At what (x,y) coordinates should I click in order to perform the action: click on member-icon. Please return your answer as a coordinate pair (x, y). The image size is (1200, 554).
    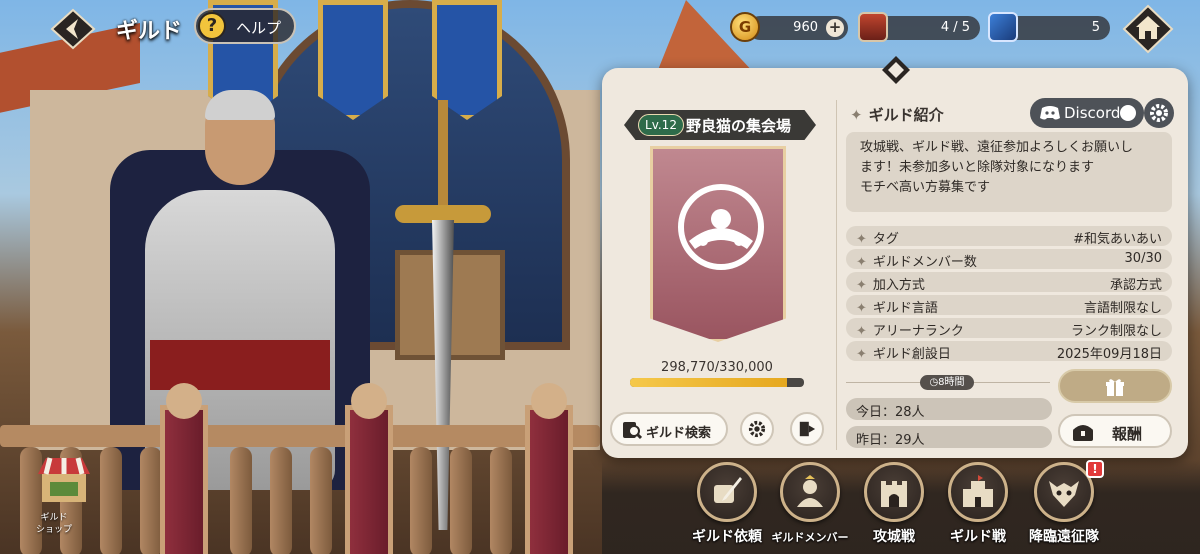
    Looking at the image, I should click on (810, 491).